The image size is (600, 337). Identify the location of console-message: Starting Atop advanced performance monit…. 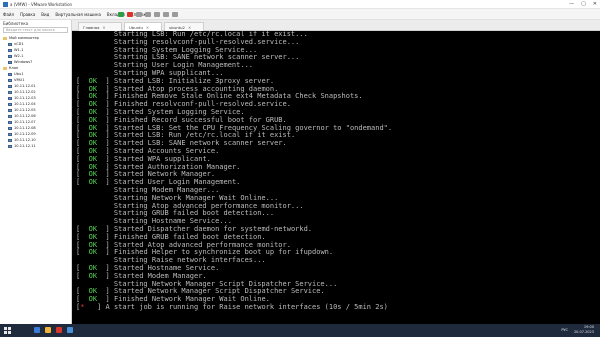
(190, 205).